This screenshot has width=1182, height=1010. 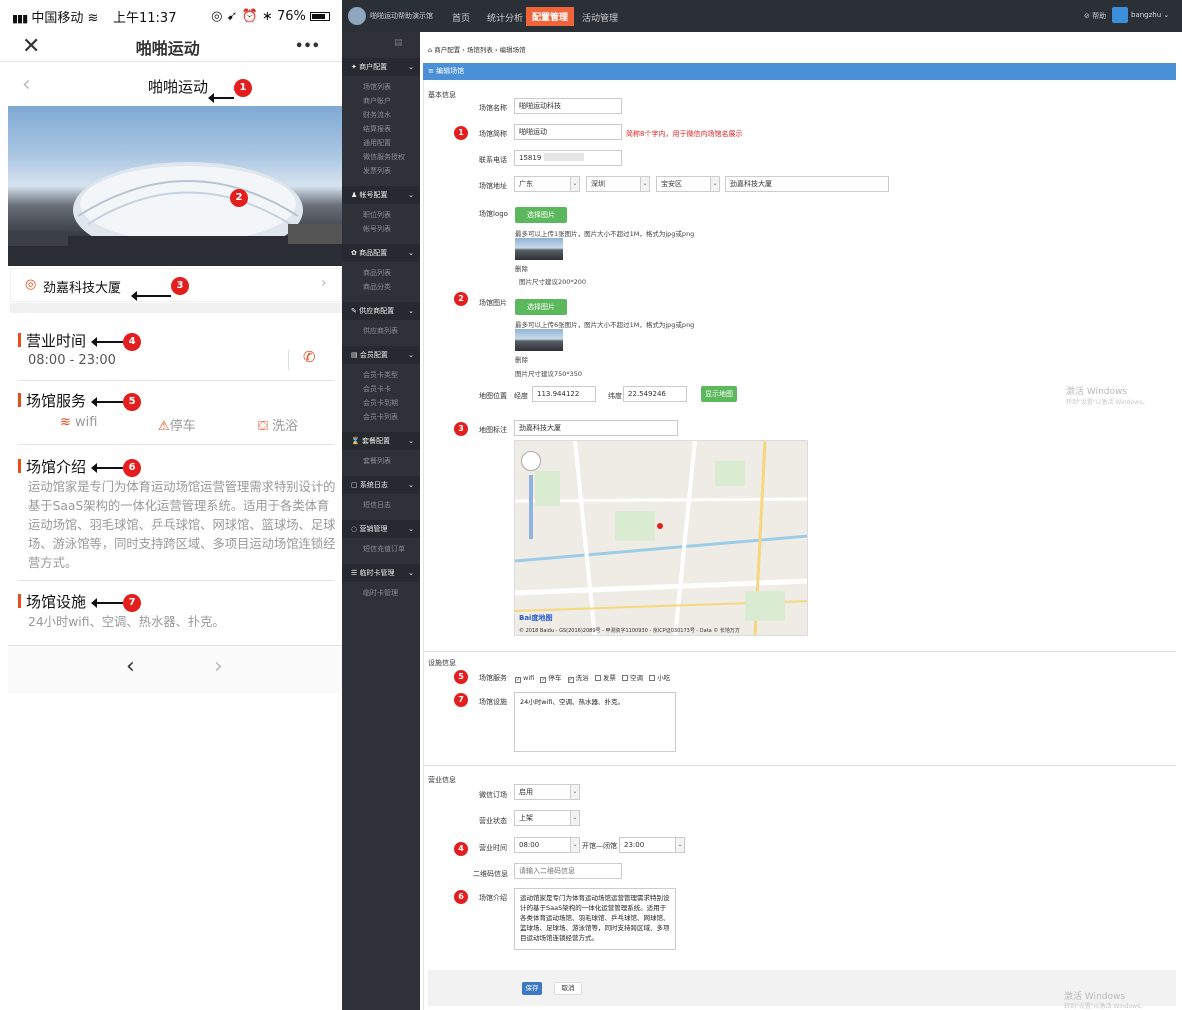 I want to click on sidebar-group: ◌ 营销管理 ⌄, so click(x=381, y=529).